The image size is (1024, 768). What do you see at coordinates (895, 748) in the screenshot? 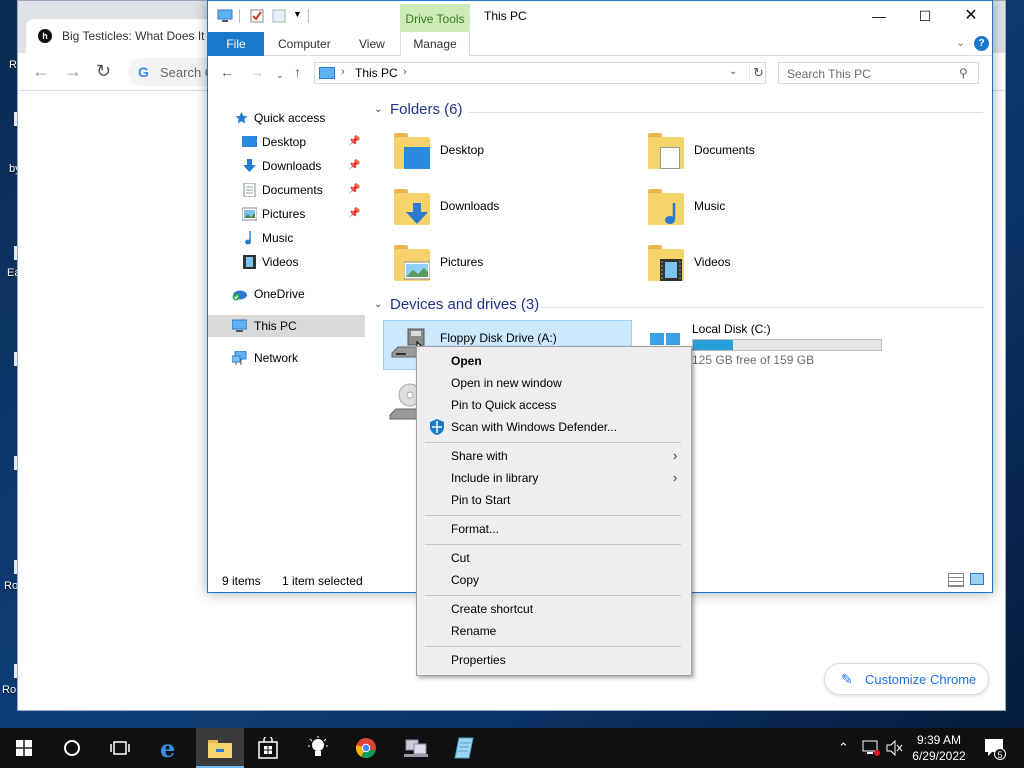
I see `volume-muted-icon` at bounding box center [895, 748].